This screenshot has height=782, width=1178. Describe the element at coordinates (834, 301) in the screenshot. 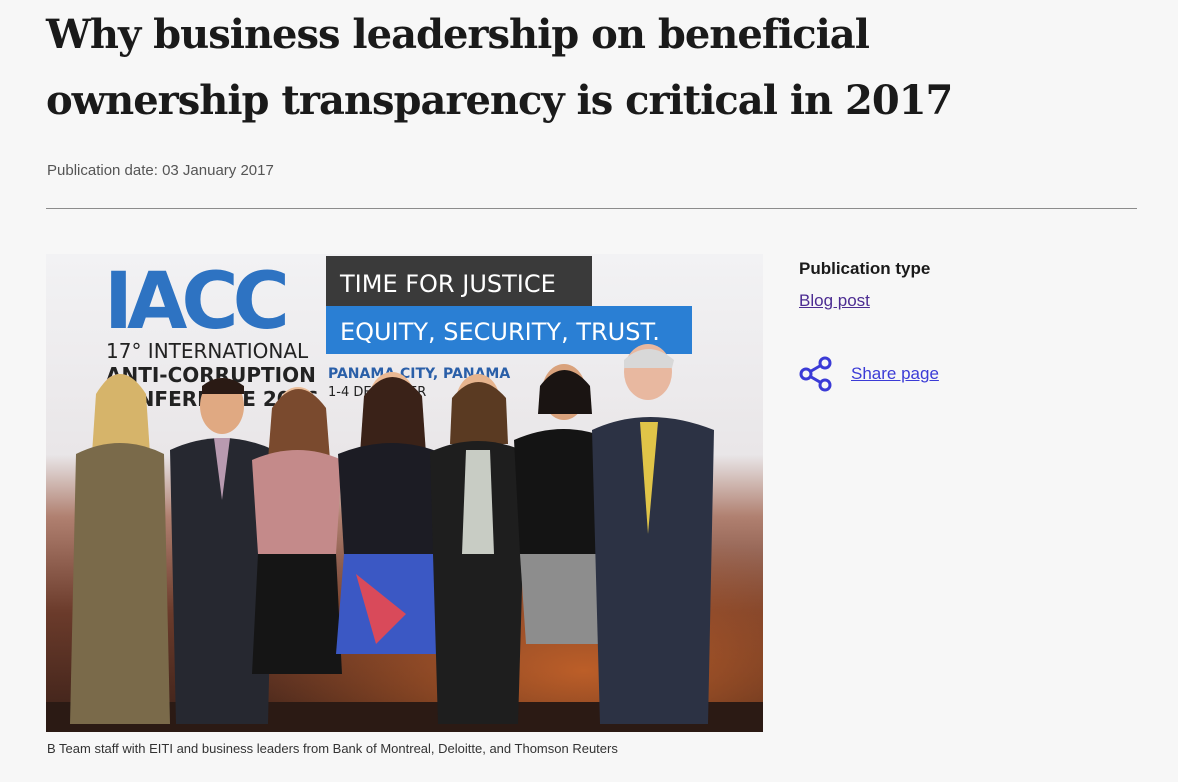

I see `publication-type-link: Blog post` at that location.